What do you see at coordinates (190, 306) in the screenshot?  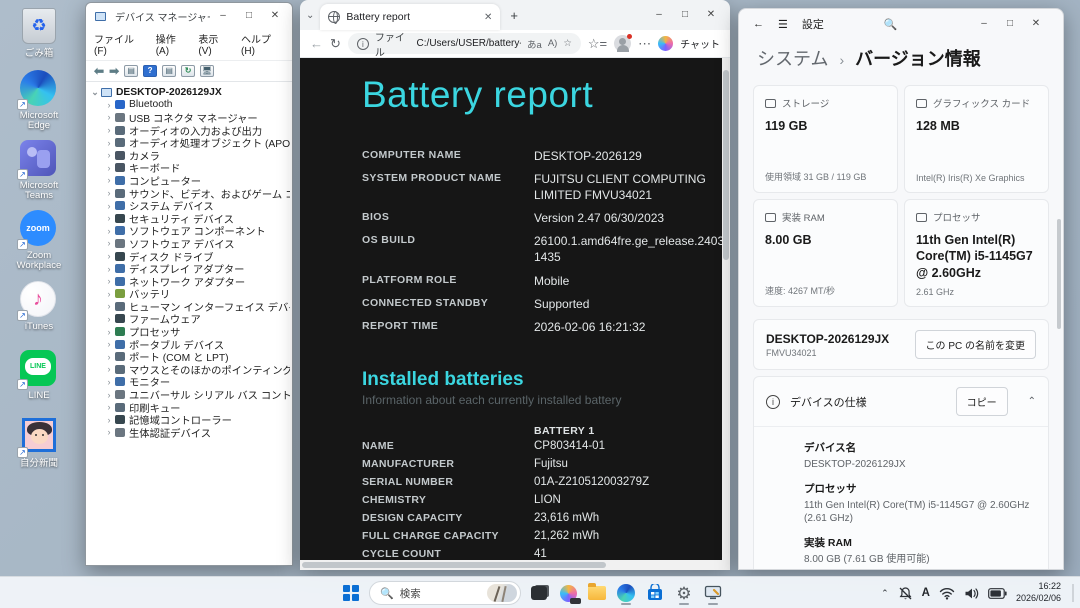 I see `device-tree-item: › ヒューマン インターフェイス デバイス` at bounding box center [190, 306].